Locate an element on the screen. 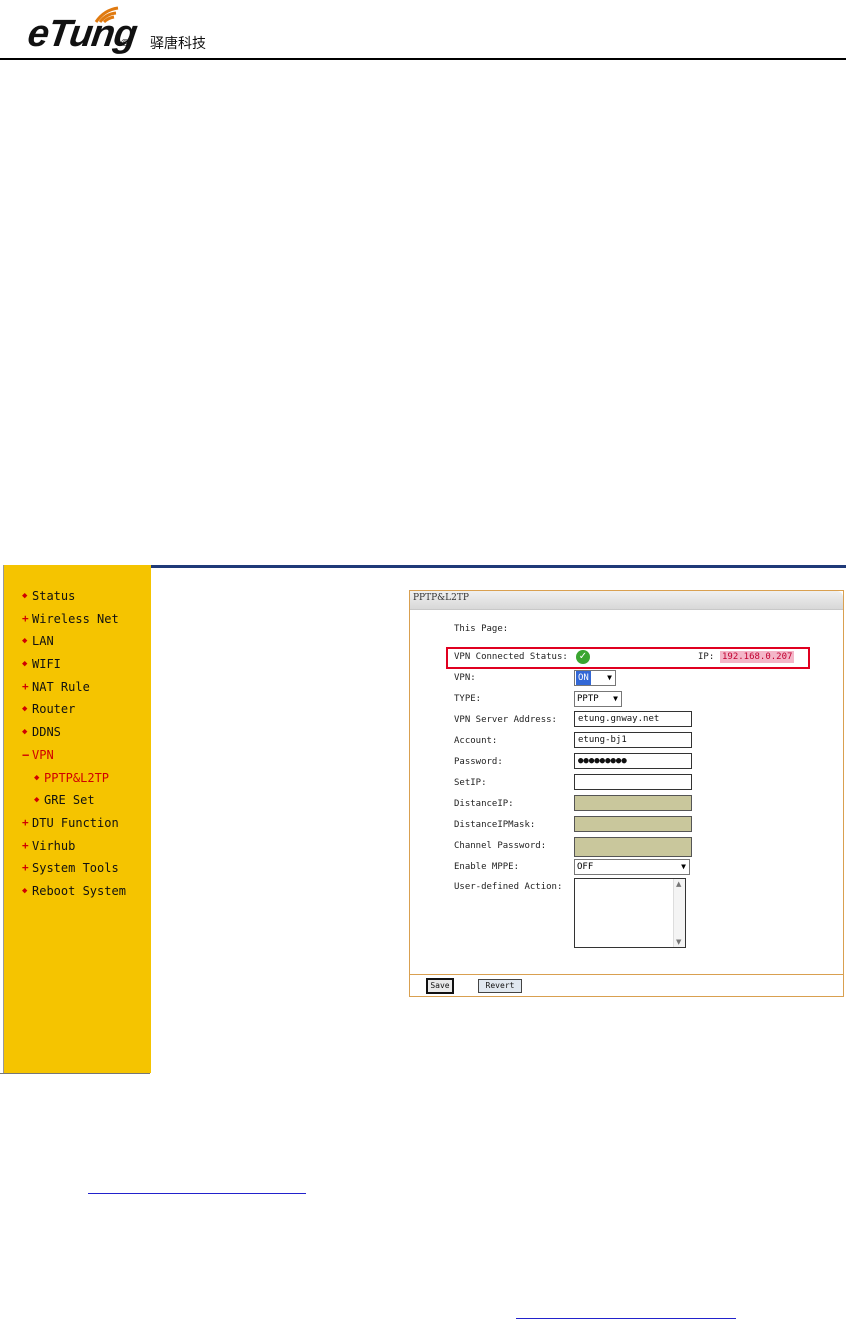 The image size is (846, 1320). this-page-label: This Page: is located at coordinates (481, 629).